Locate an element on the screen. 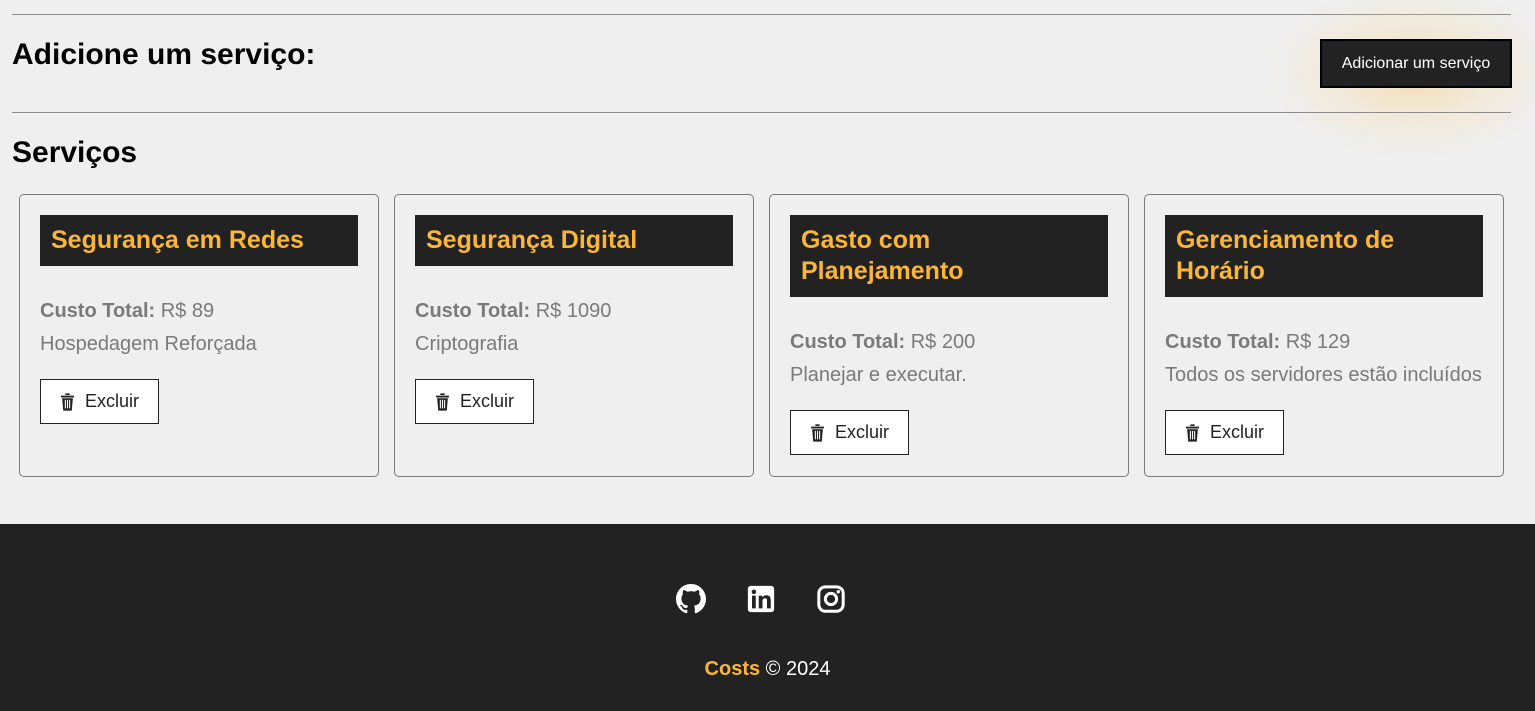  linkedin-icon is located at coordinates (761, 599).